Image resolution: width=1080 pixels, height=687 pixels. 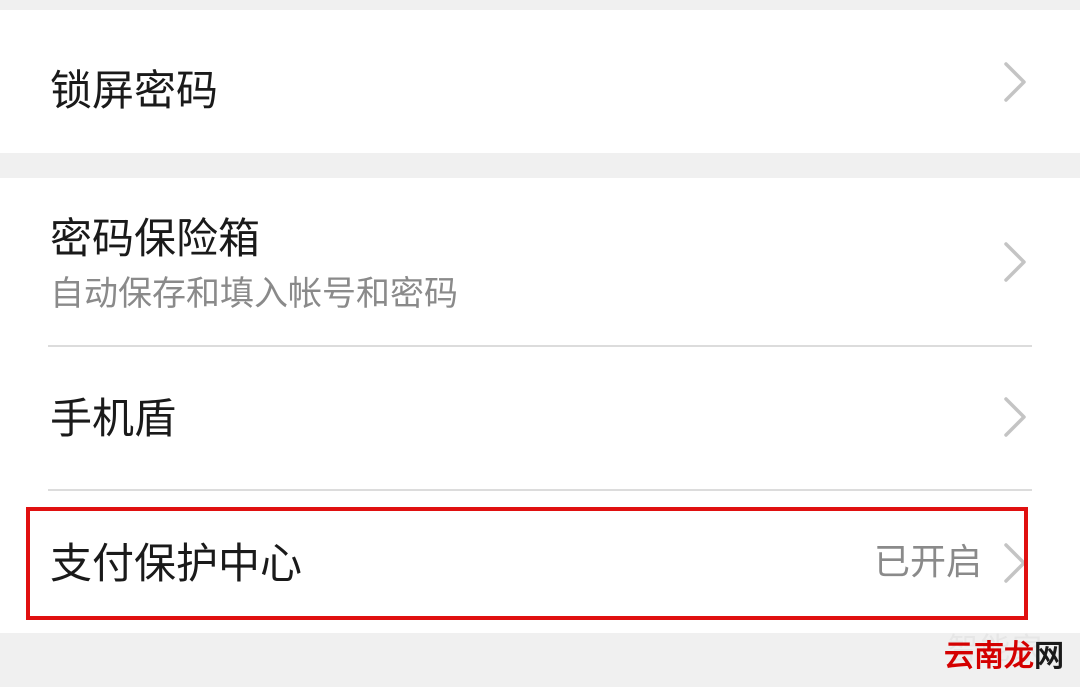 What do you see at coordinates (113, 418) in the screenshot?
I see `settings-item-title: 手机盾` at bounding box center [113, 418].